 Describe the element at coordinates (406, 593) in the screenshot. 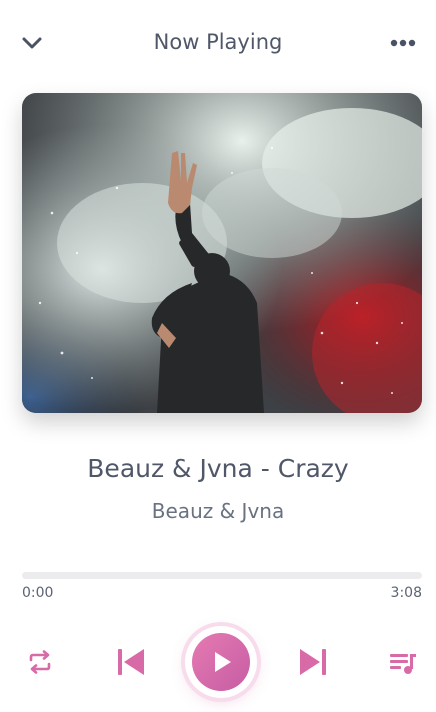

I see `total-duration: 3:08` at that location.